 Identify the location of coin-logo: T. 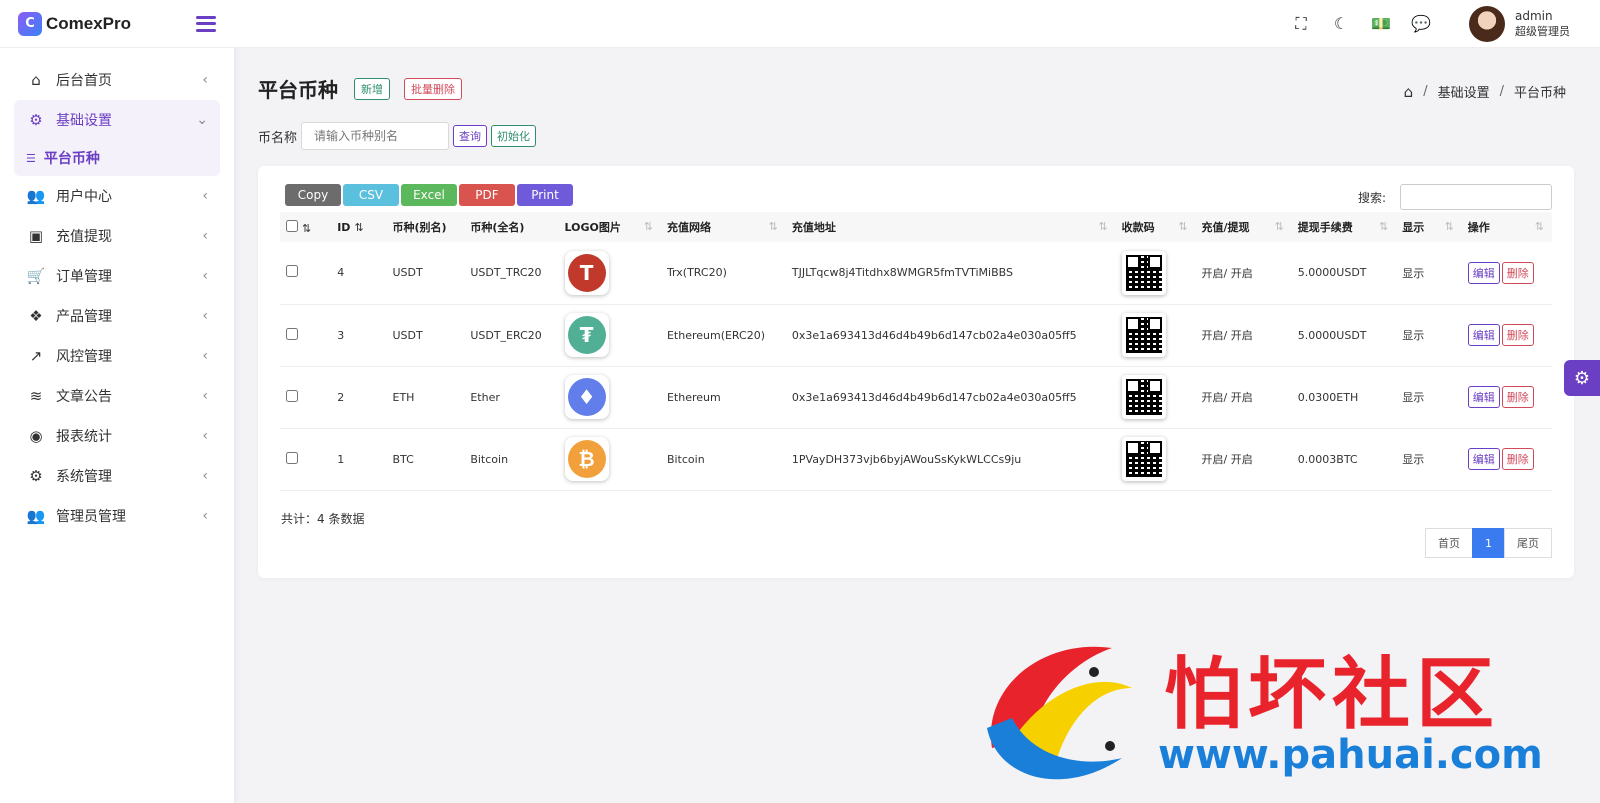
(586, 272).